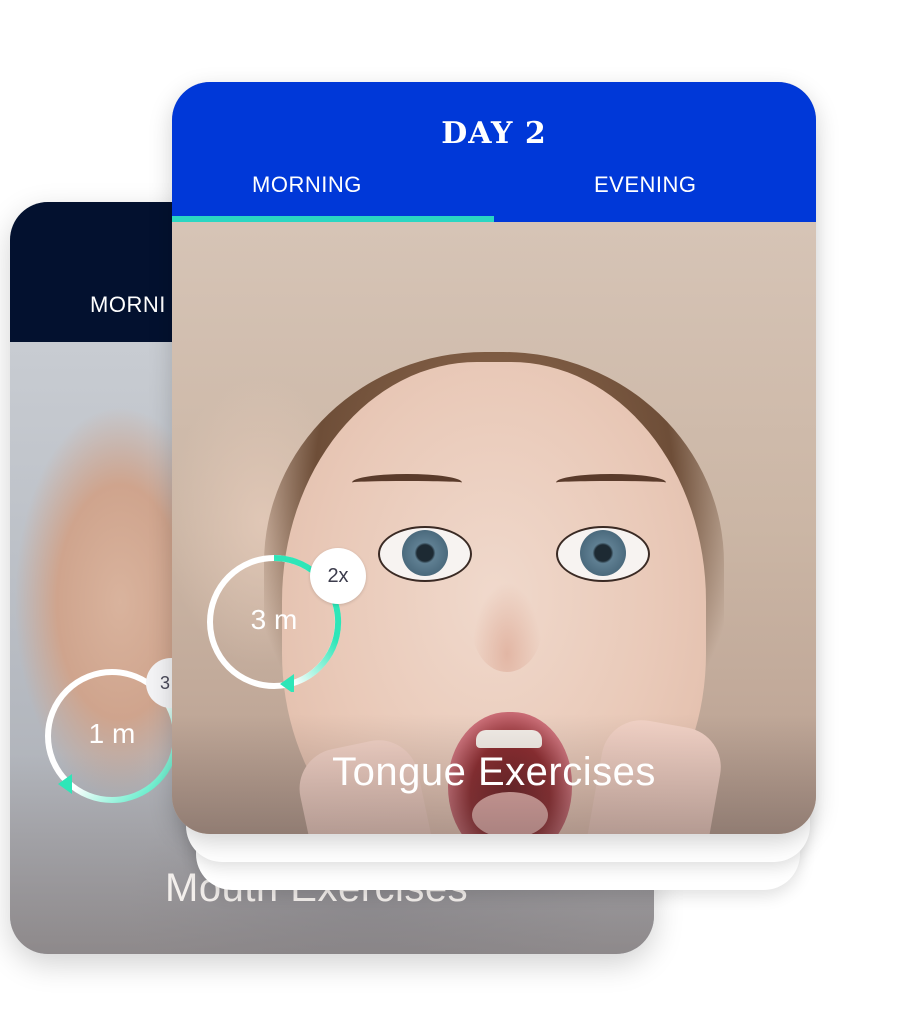 Image resolution: width=914 pixels, height=1030 pixels. Describe the element at coordinates (128, 305) in the screenshot. I see `back-tab-morning: MORNI` at that location.